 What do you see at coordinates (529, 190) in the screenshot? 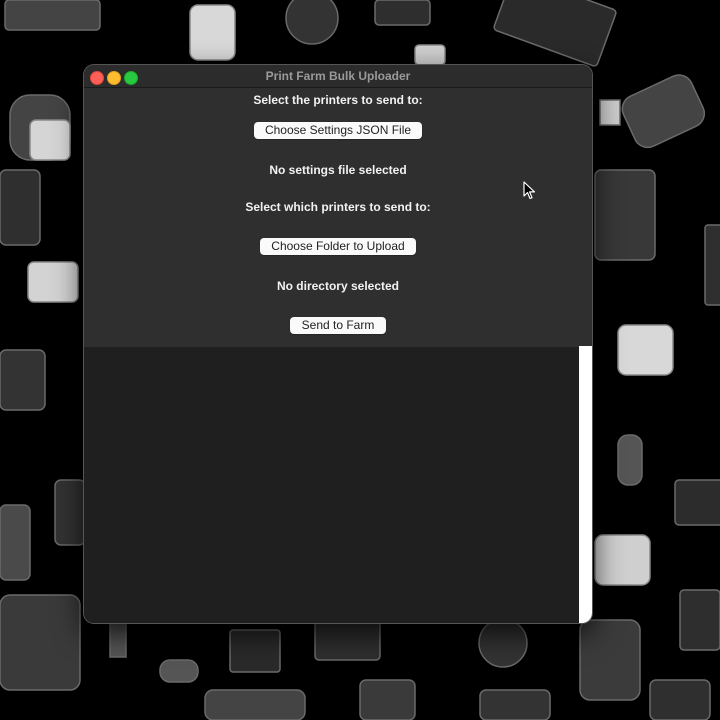
I see `mouse-pointer-icon` at bounding box center [529, 190].